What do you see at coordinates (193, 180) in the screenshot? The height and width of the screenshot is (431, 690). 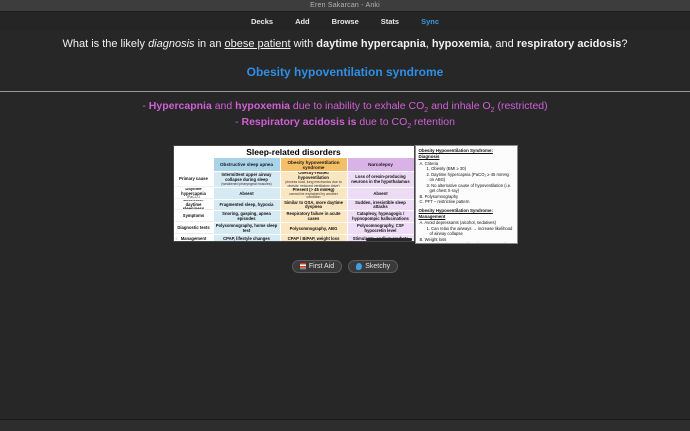 I see `row-label: Primary cause` at bounding box center [193, 180].